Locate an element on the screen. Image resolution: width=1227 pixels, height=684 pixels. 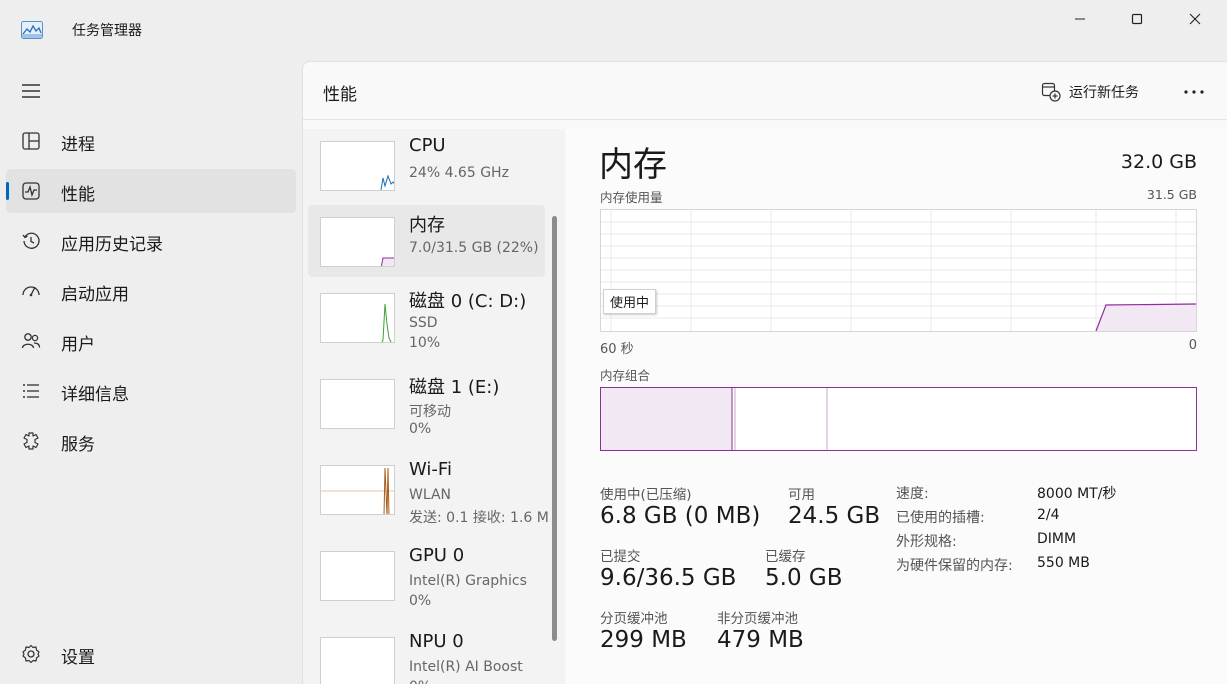
sidebar-item-label: 用户 is located at coordinates (78, 345).